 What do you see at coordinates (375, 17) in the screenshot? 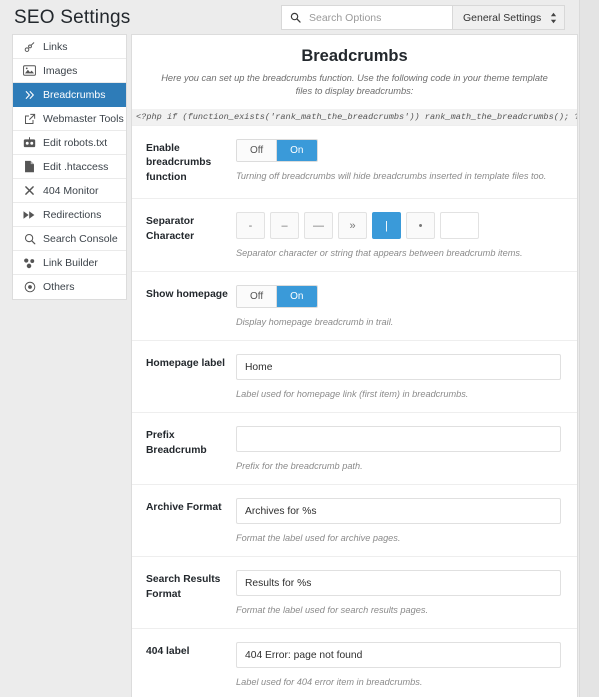
I see `search-input` at bounding box center [375, 17].